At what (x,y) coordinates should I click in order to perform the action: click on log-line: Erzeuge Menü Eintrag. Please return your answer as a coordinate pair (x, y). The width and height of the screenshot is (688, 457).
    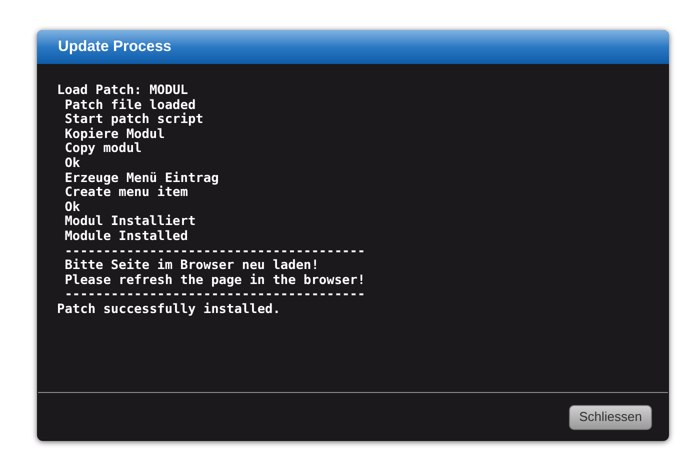
    Looking at the image, I should click on (141, 179).